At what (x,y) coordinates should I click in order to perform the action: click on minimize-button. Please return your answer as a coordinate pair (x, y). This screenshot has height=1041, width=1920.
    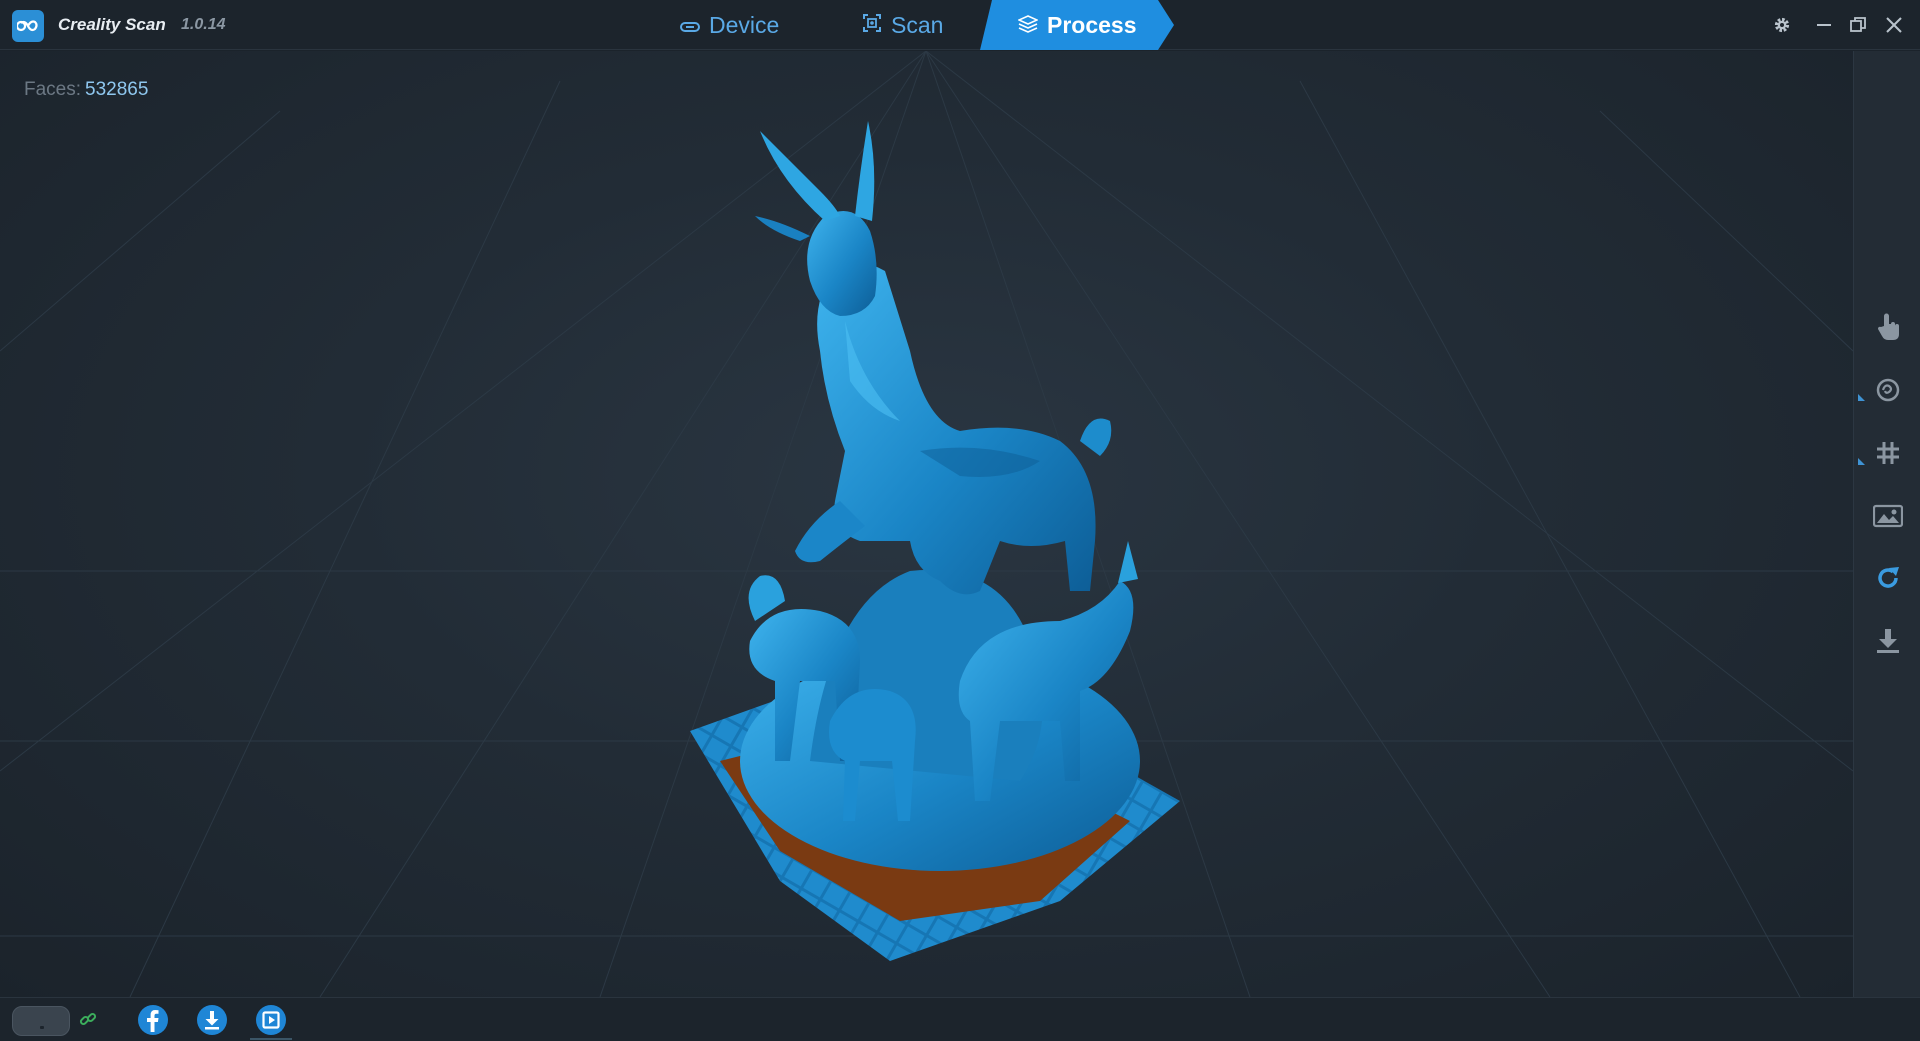
    Looking at the image, I should click on (1824, 25).